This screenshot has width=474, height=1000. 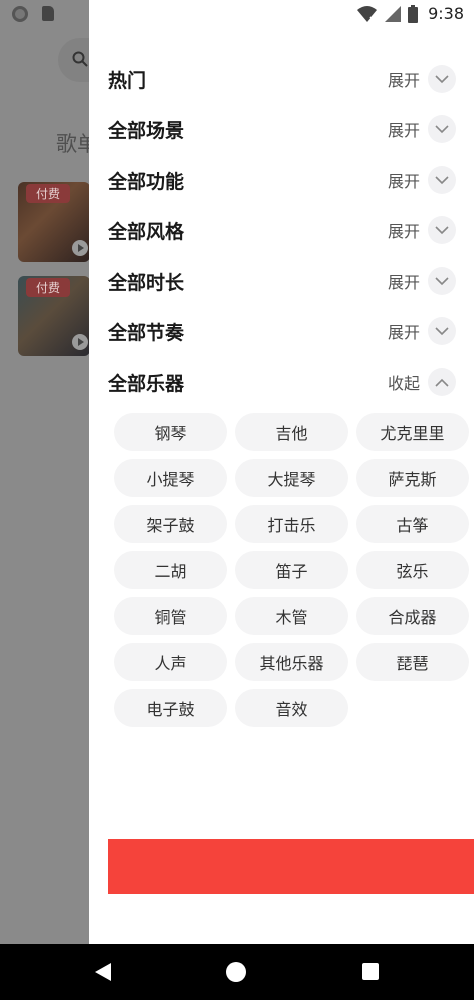 I want to click on sd-card-icon, so click(x=48, y=13).